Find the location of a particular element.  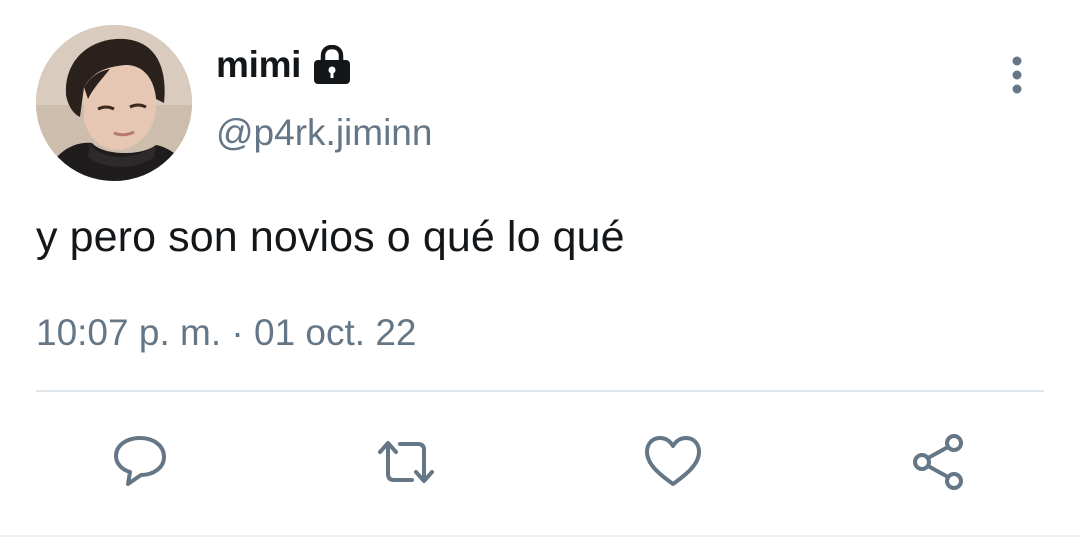

heart-icon is located at coordinates (673, 461).